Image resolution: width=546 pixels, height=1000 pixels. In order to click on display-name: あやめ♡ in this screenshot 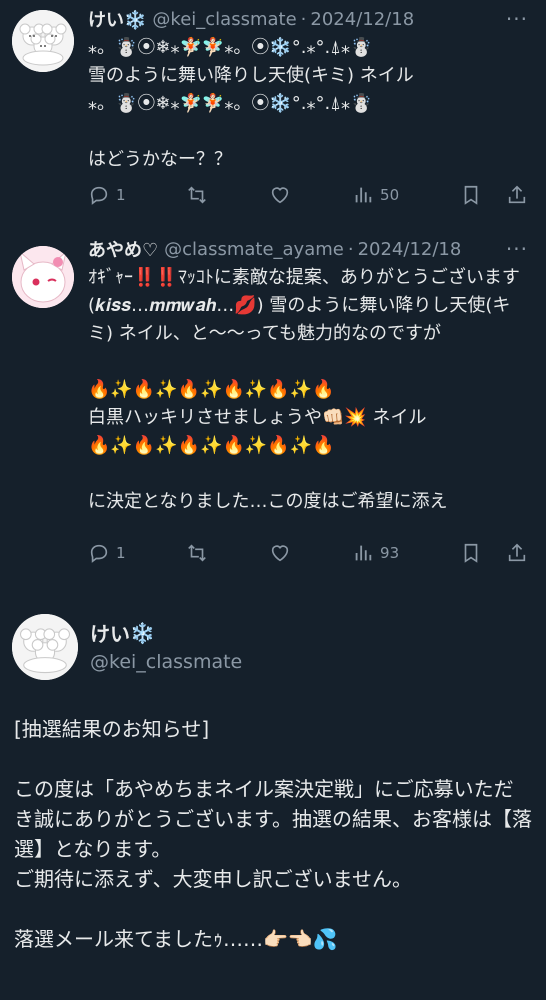, I will do `click(123, 249)`.